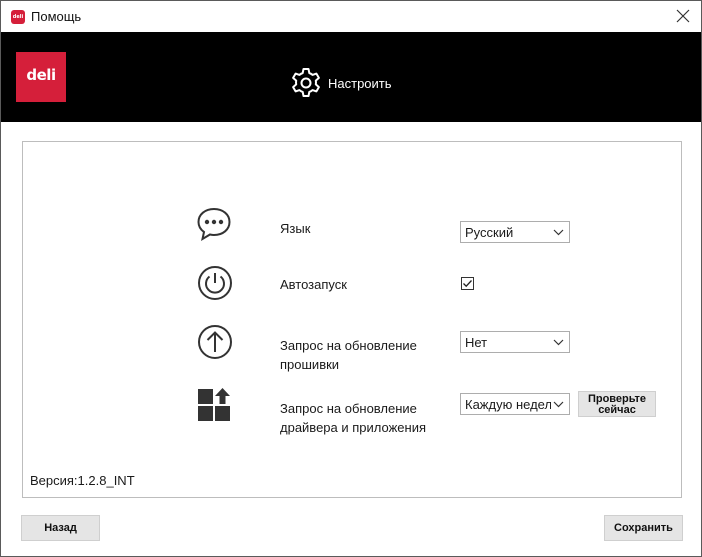 This screenshot has height=557, width=702. I want to click on check-now-button: Проверьте сейчас, so click(617, 404).